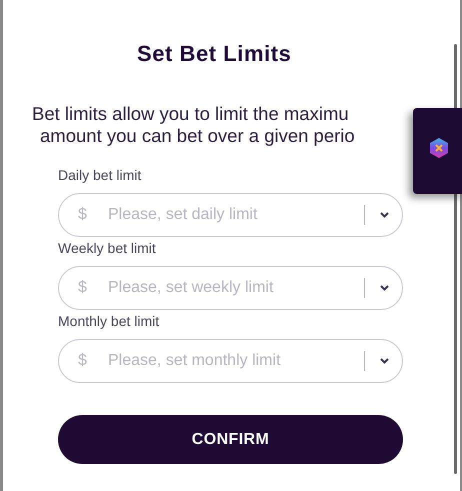  I want to click on floating-widget, so click(437, 151).